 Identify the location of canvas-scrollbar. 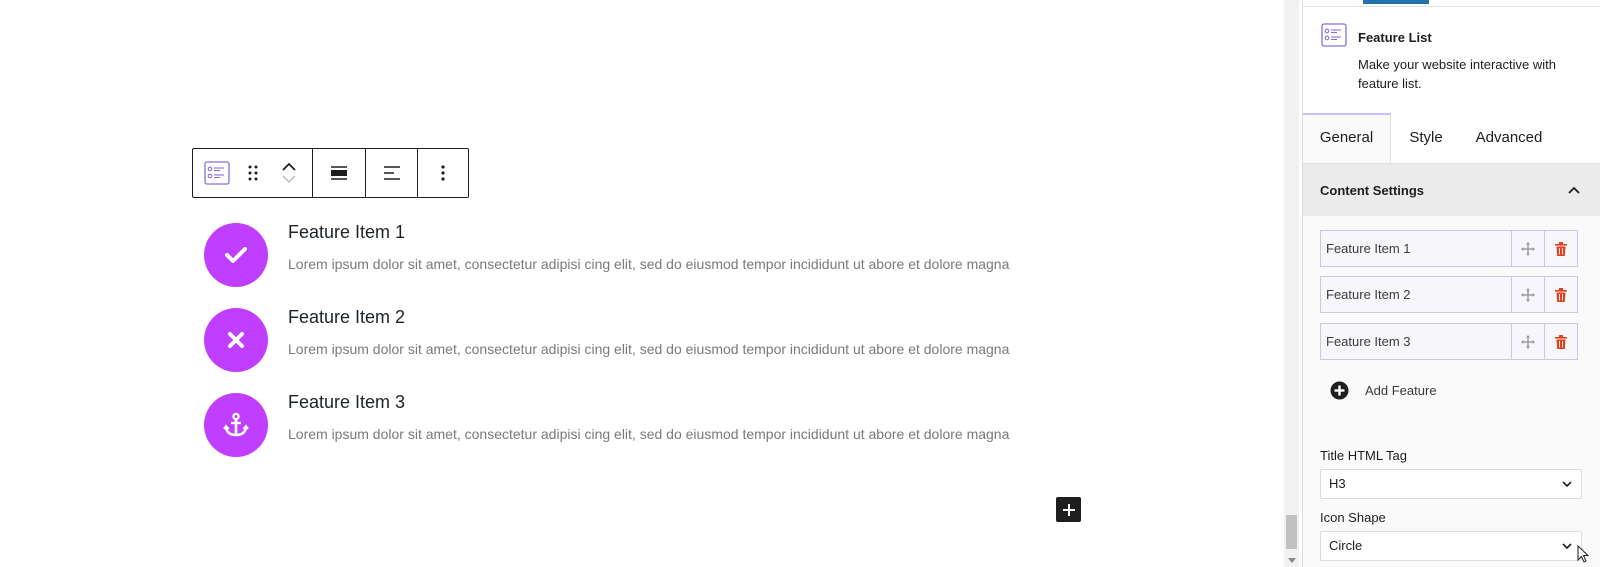
(1291, 283).